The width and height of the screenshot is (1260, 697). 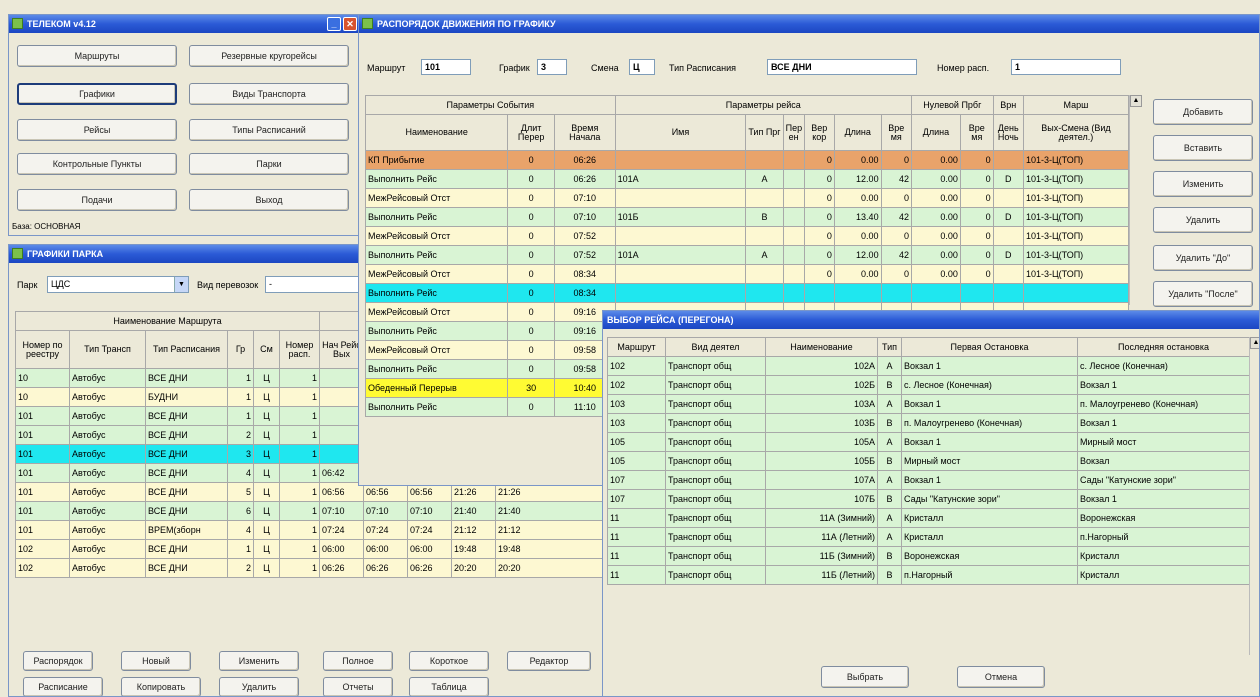 I want to click on checkpoints-button: Контрольные Пункты, so click(x=97, y=164).